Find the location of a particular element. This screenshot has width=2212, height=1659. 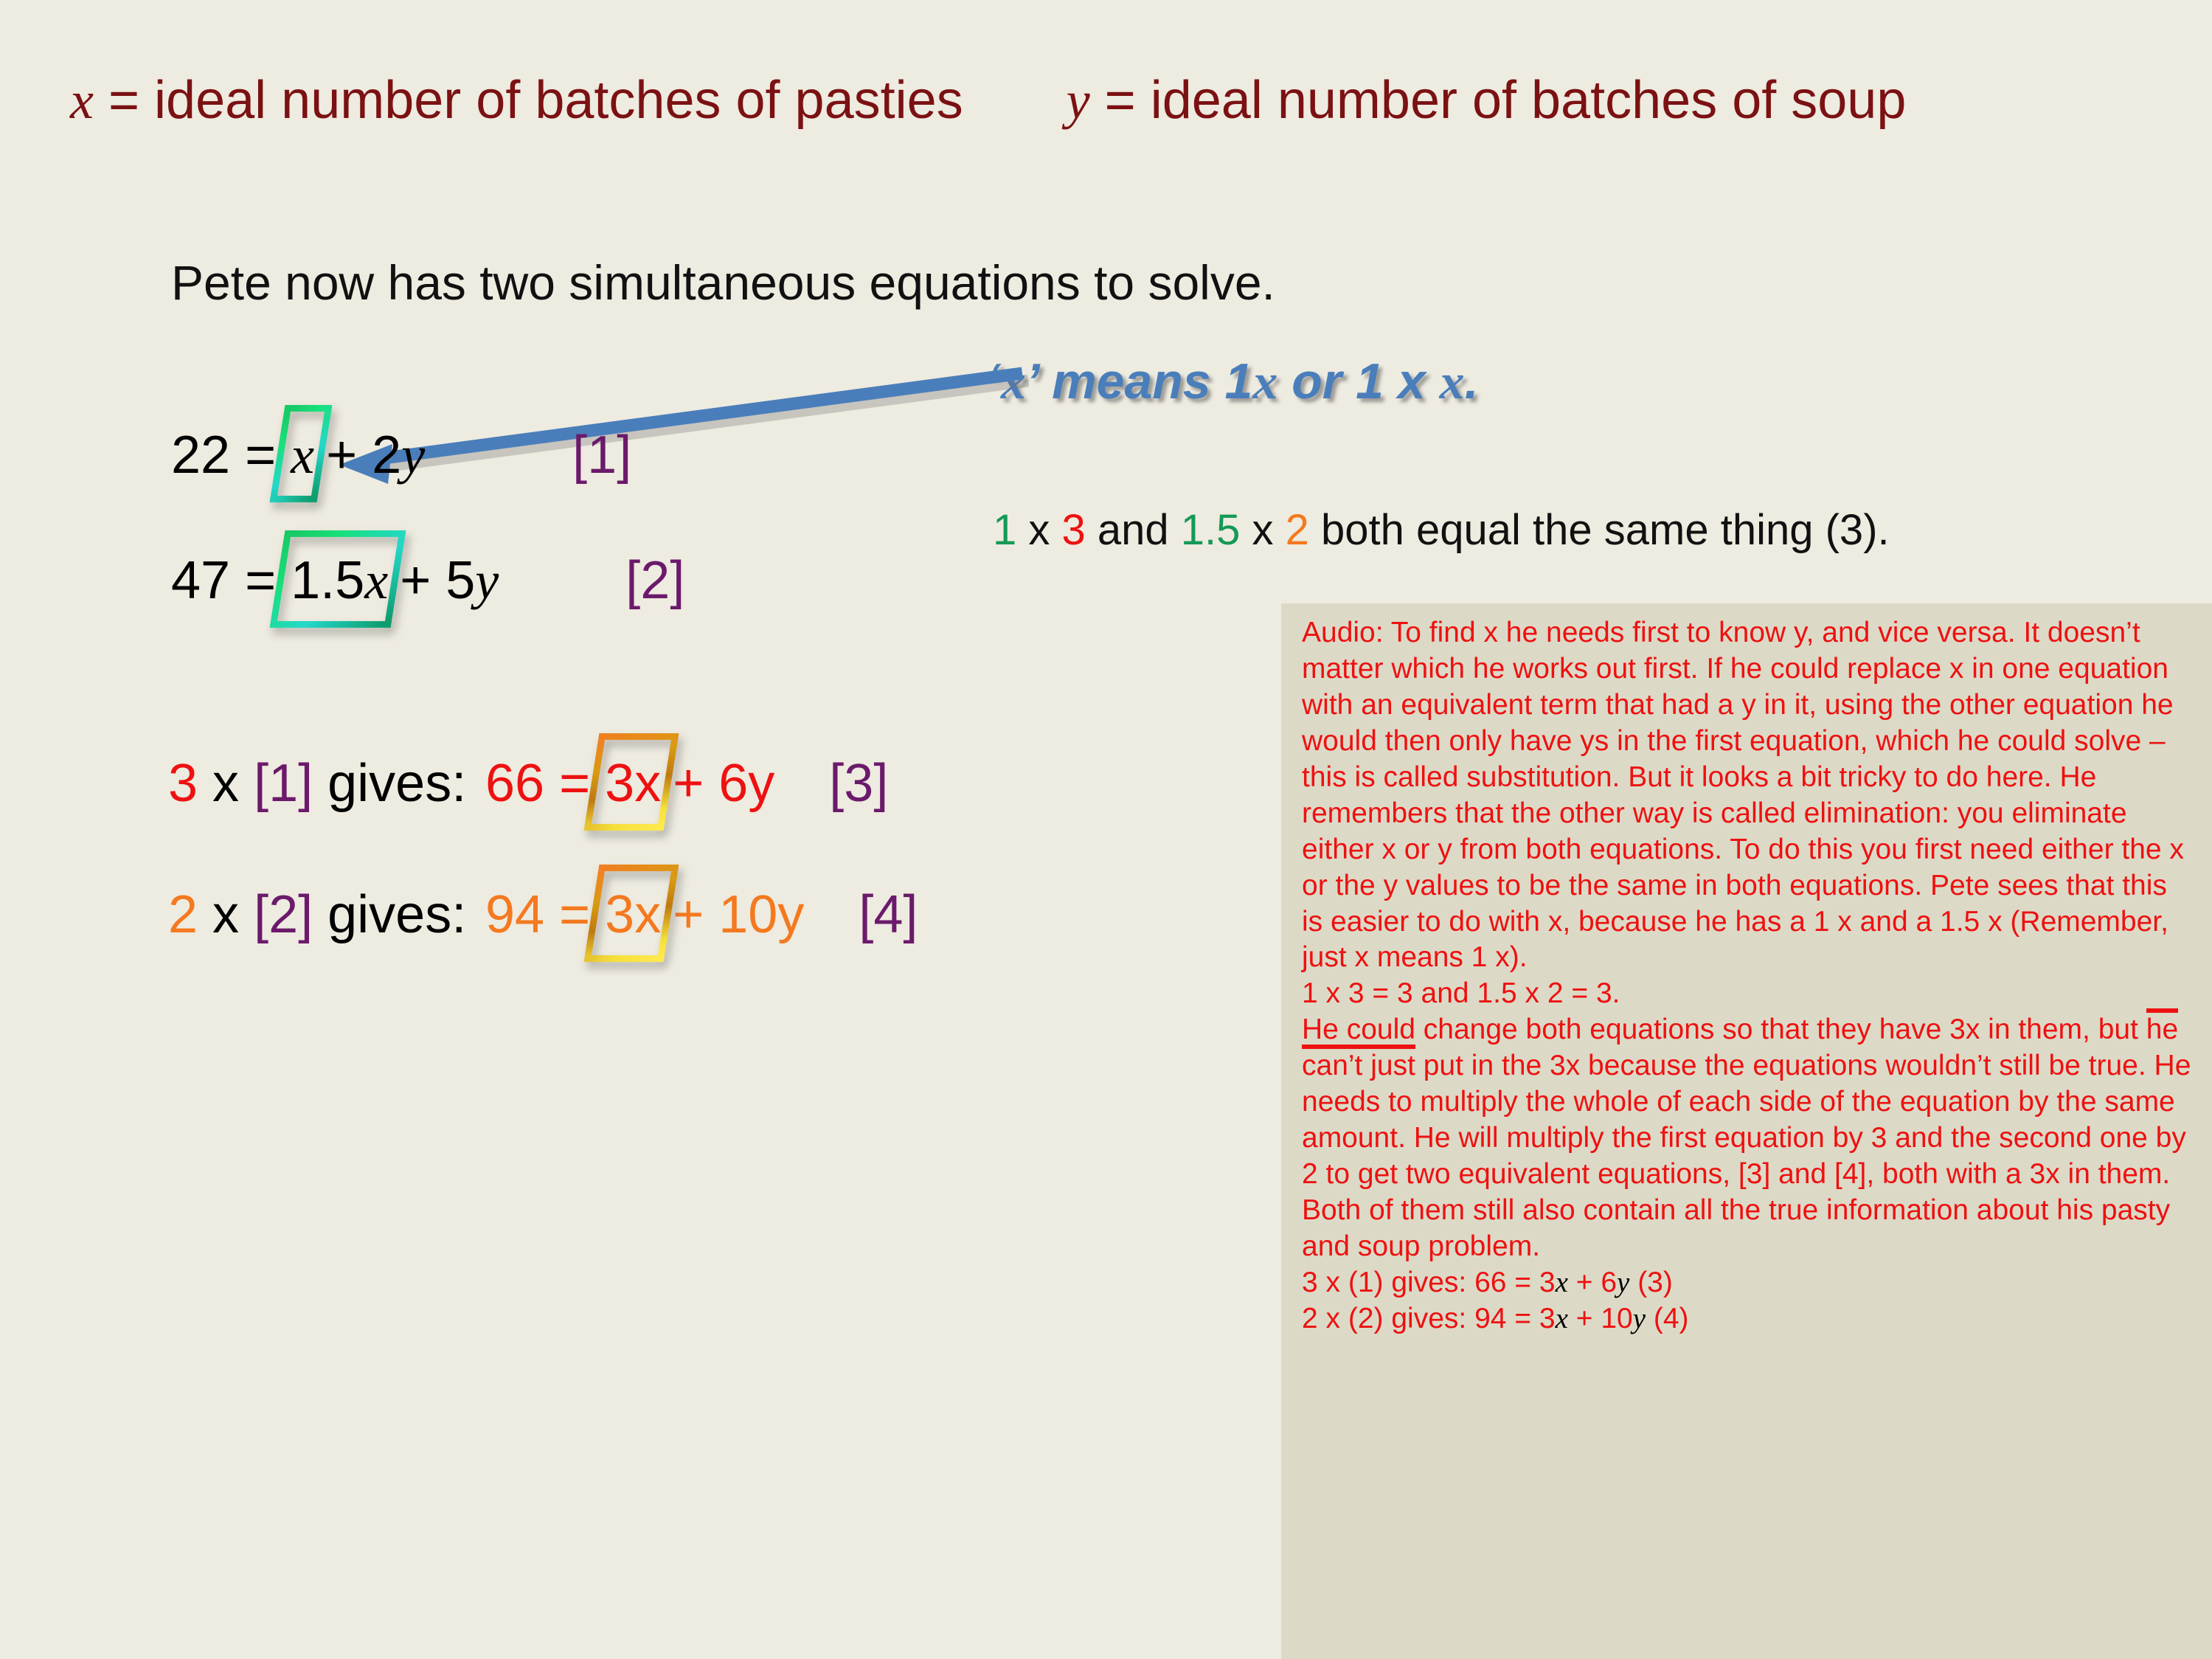

audio-eq4-mid: + 10 is located at coordinates (1600, 1318).